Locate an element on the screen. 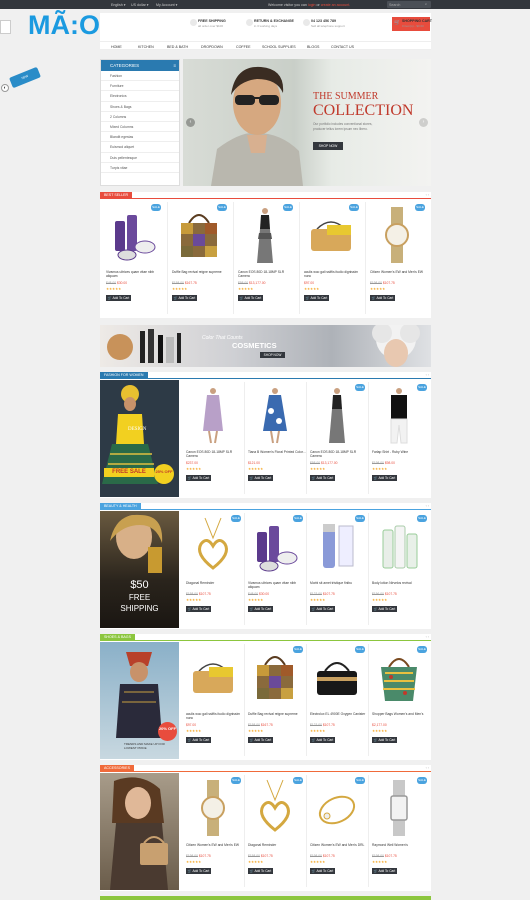 The image size is (530, 900). category-item: 2 Columns is located at coordinates (140, 117).